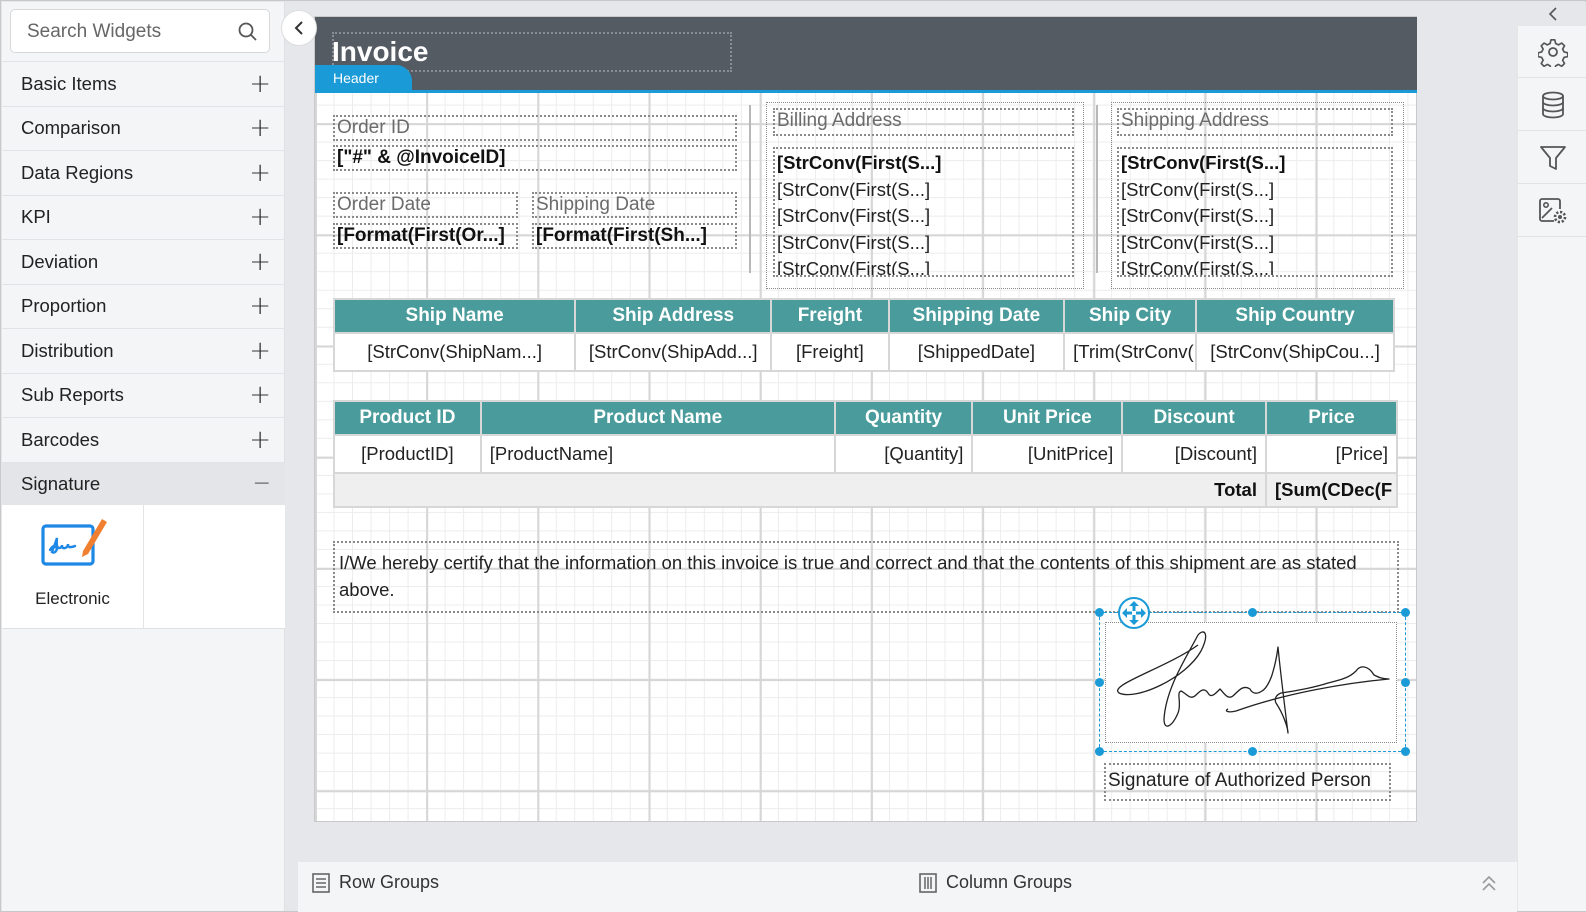 The height and width of the screenshot is (912, 1586). Describe the element at coordinates (1489, 883) in the screenshot. I see `double-chevron-up-icon` at that location.